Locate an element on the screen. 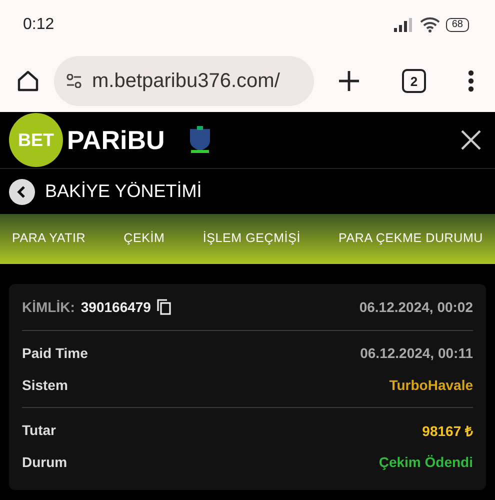  id-value: 390166479 is located at coordinates (115, 307).